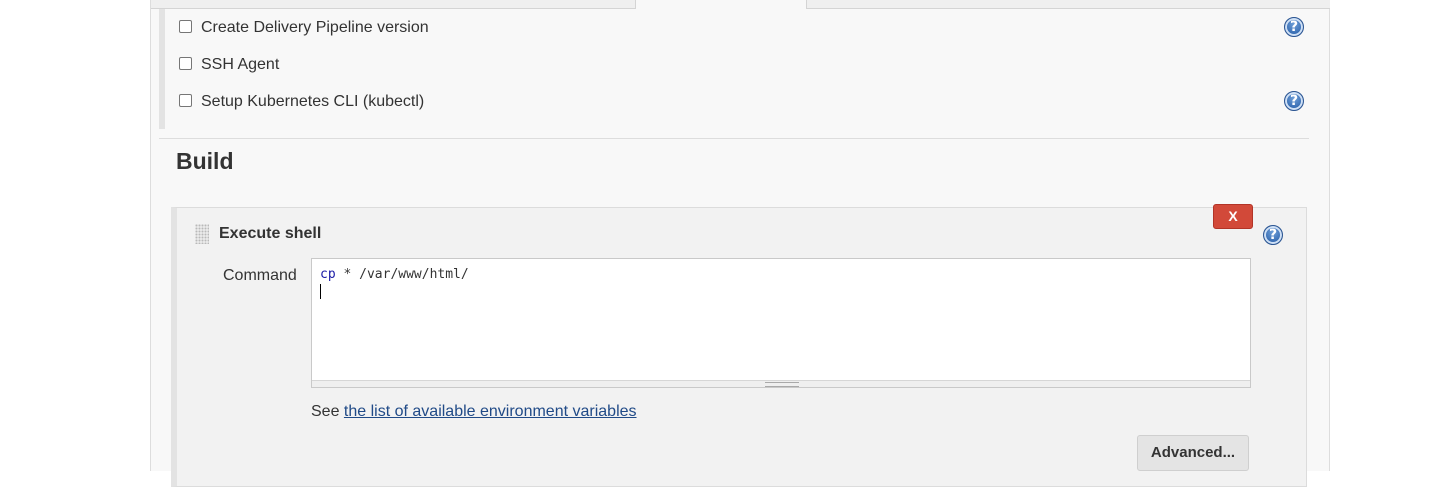 The image size is (1441, 487). I want to click on tab-left, so click(393, 4).